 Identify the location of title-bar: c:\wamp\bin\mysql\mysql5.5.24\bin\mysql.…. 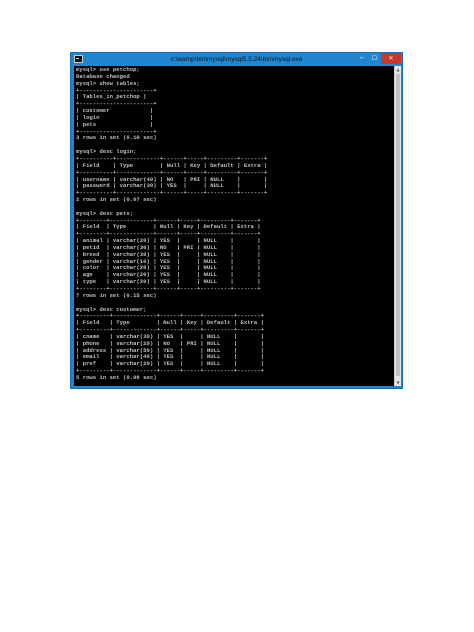
(236, 59).